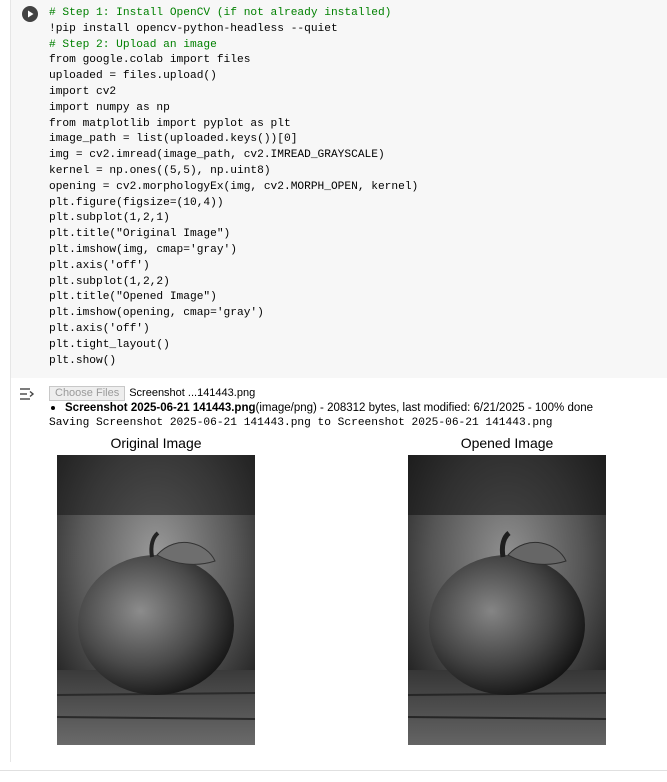 The height and width of the screenshot is (782, 667). Describe the element at coordinates (109, 281) in the screenshot. I see `code-line: plt.subplot(1,2,2)` at that location.